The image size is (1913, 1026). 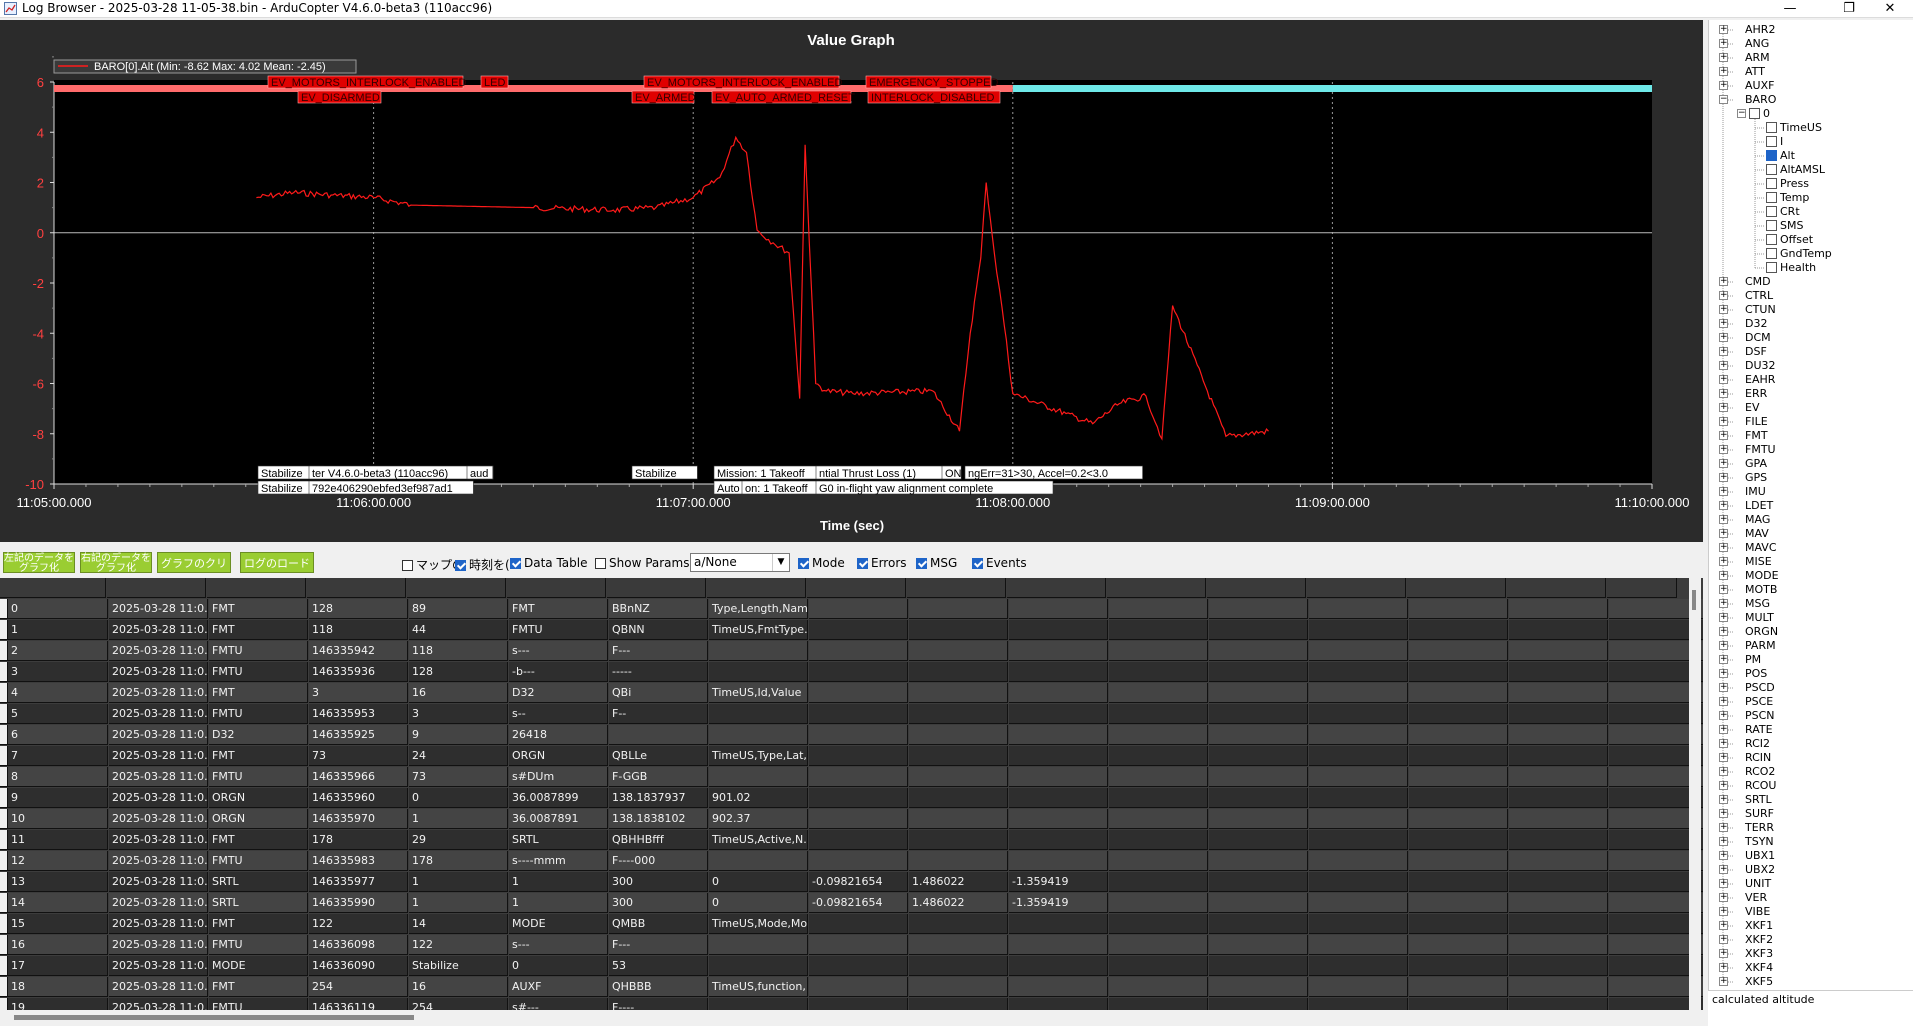 What do you see at coordinates (1759, 926) in the screenshot?
I see `tree-node-xkf1: XKF1` at bounding box center [1759, 926].